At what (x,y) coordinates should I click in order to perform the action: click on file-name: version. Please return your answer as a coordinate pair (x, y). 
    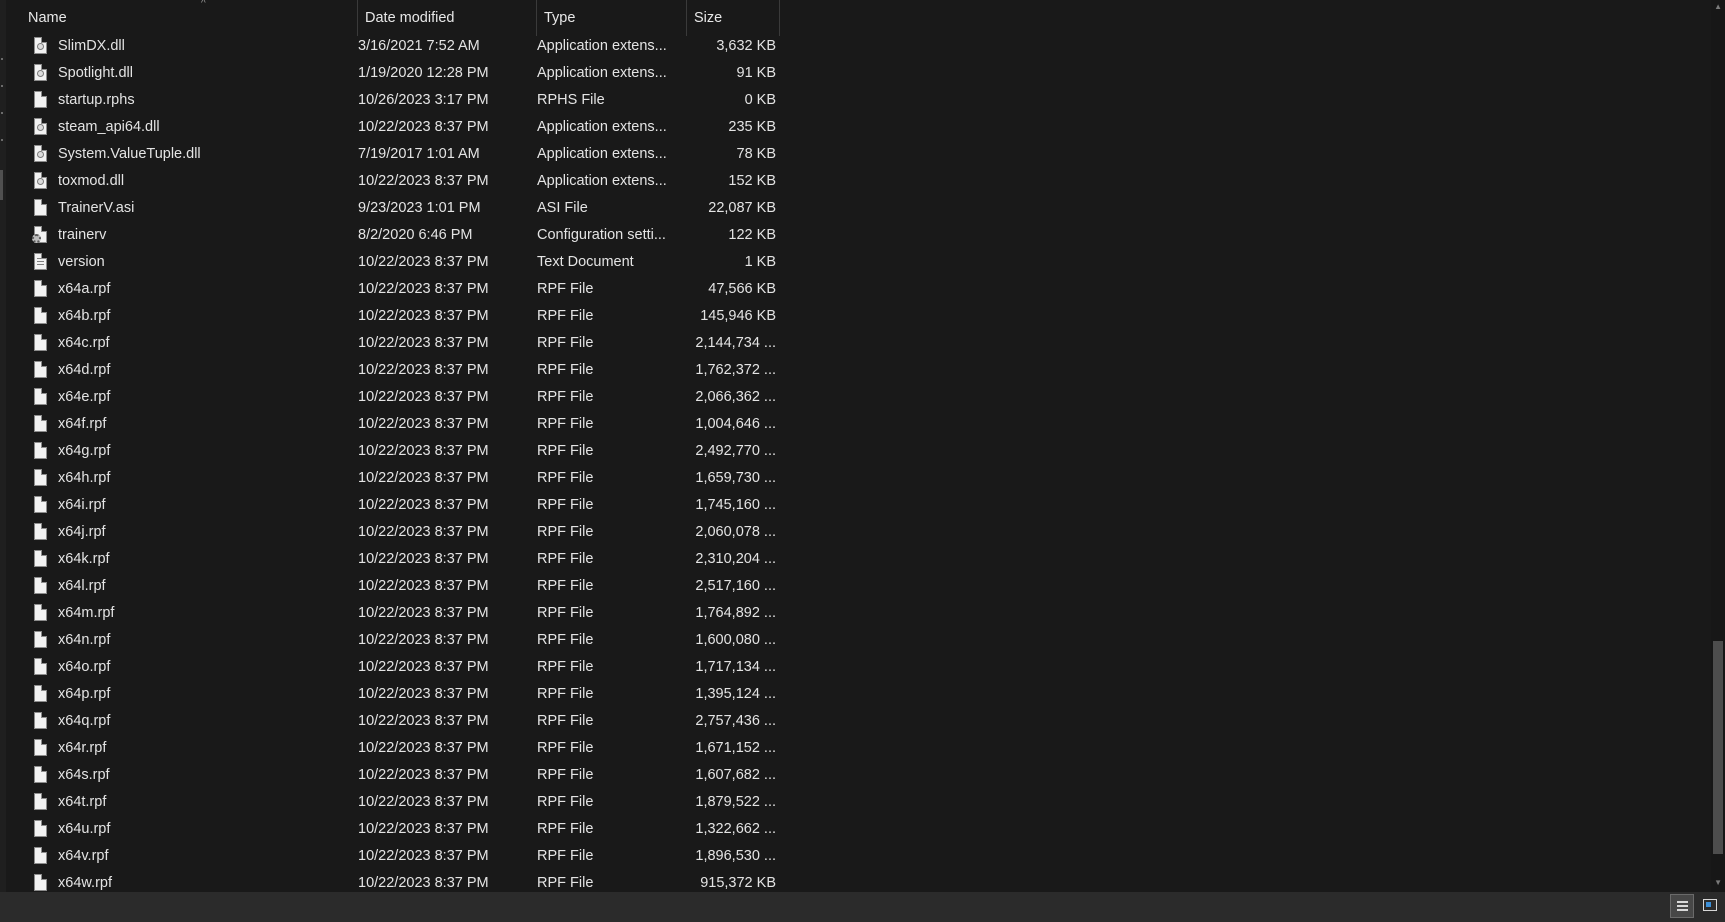
    Looking at the image, I should click on (81, 262).